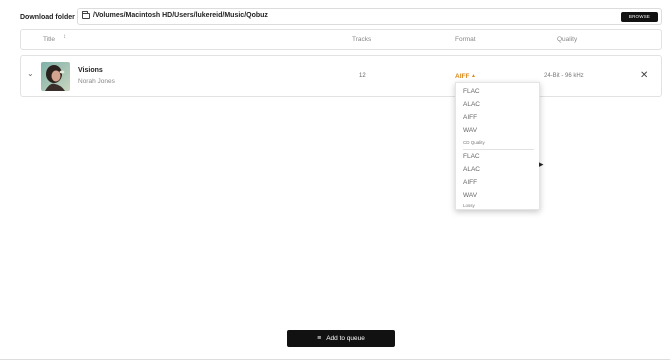  Describe the element at coordinates (564, 76) in the screenshot. I see `quality-value: 24-Bit - 96 kHz` at that location.